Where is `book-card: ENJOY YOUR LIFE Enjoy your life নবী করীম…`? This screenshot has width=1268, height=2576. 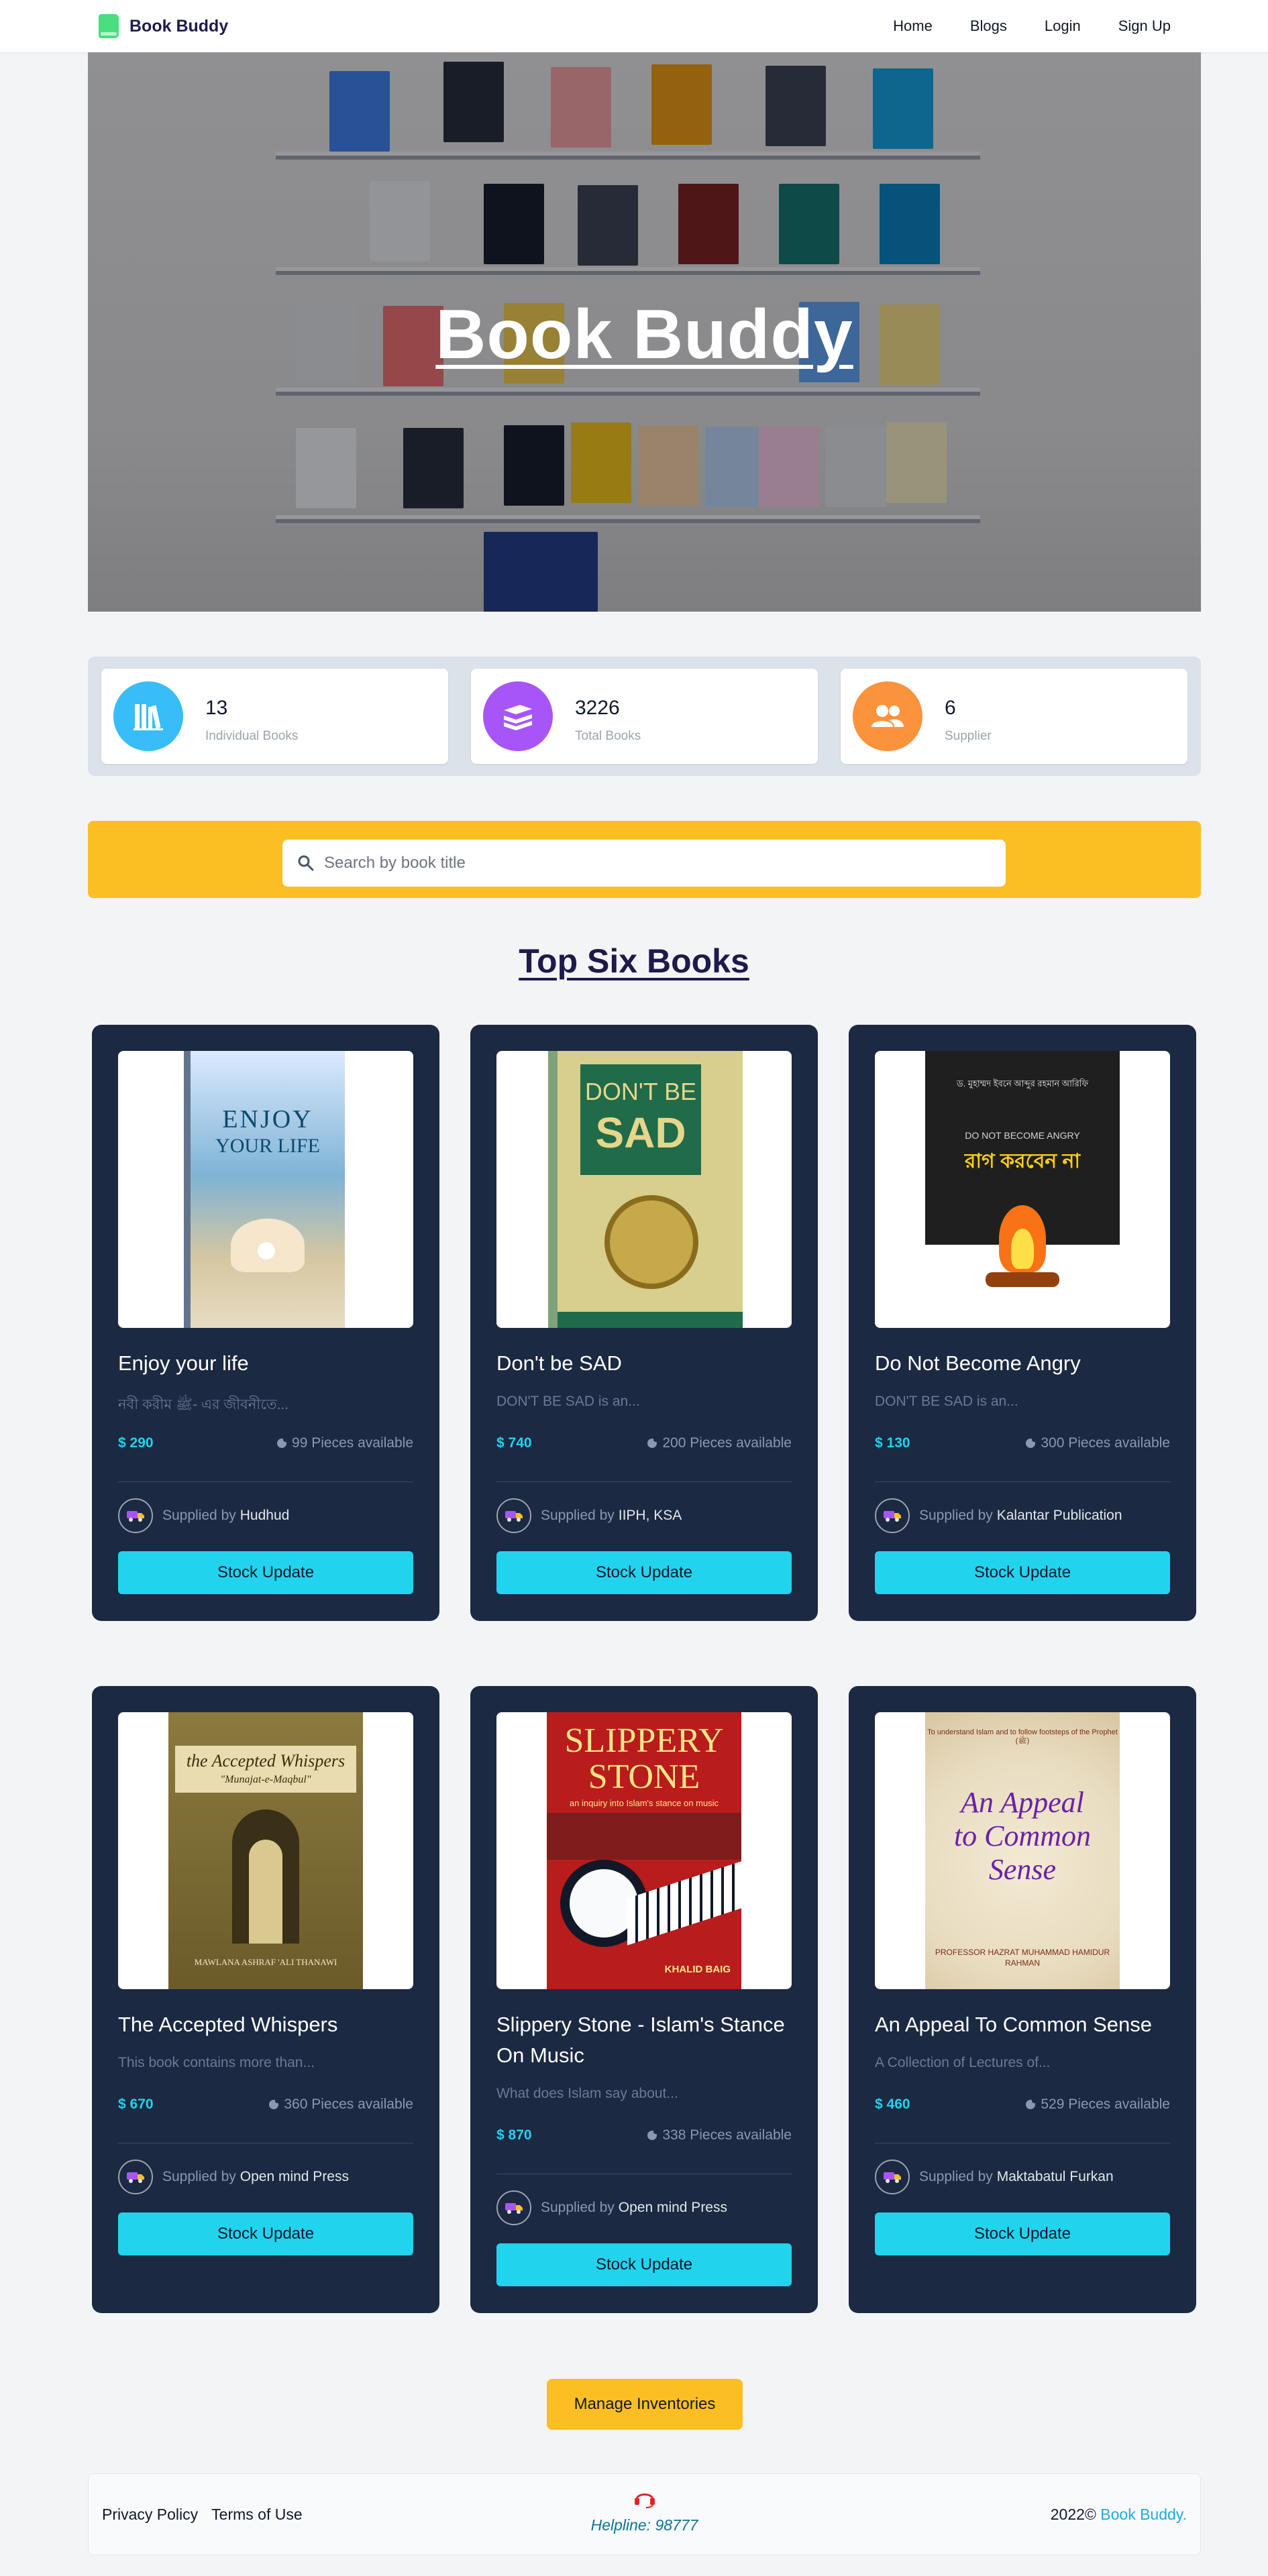 book-card: ENJOY YOUR LIFE Enjoy your life নবী করীম… is located at coordinates (265, 1323).